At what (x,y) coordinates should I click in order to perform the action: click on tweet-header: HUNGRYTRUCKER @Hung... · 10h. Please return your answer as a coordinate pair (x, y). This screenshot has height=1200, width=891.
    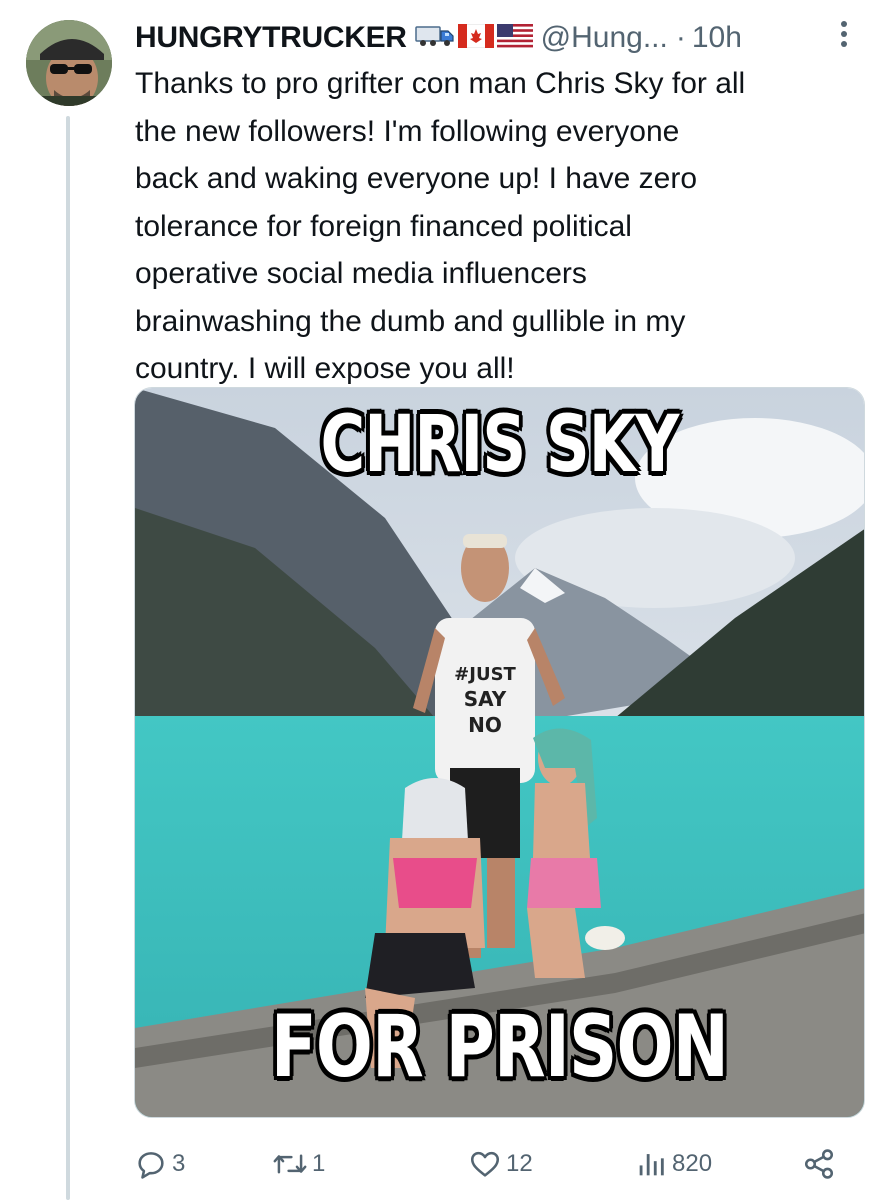
    Looking at the image, I should click on (502, 38).